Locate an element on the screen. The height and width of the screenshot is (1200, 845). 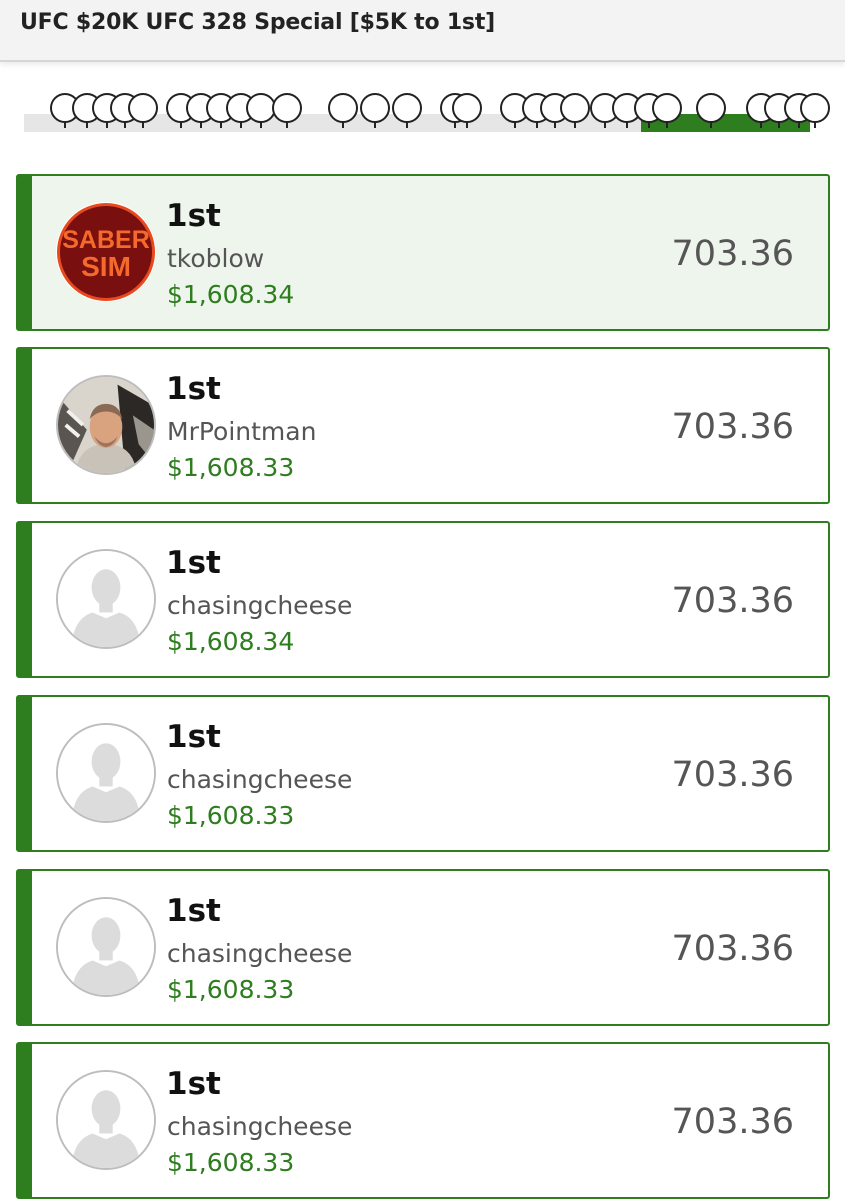
contest-header: UFC $20K UFC 328 Special [$5K to 1st] is located at coordinates (422, 31).